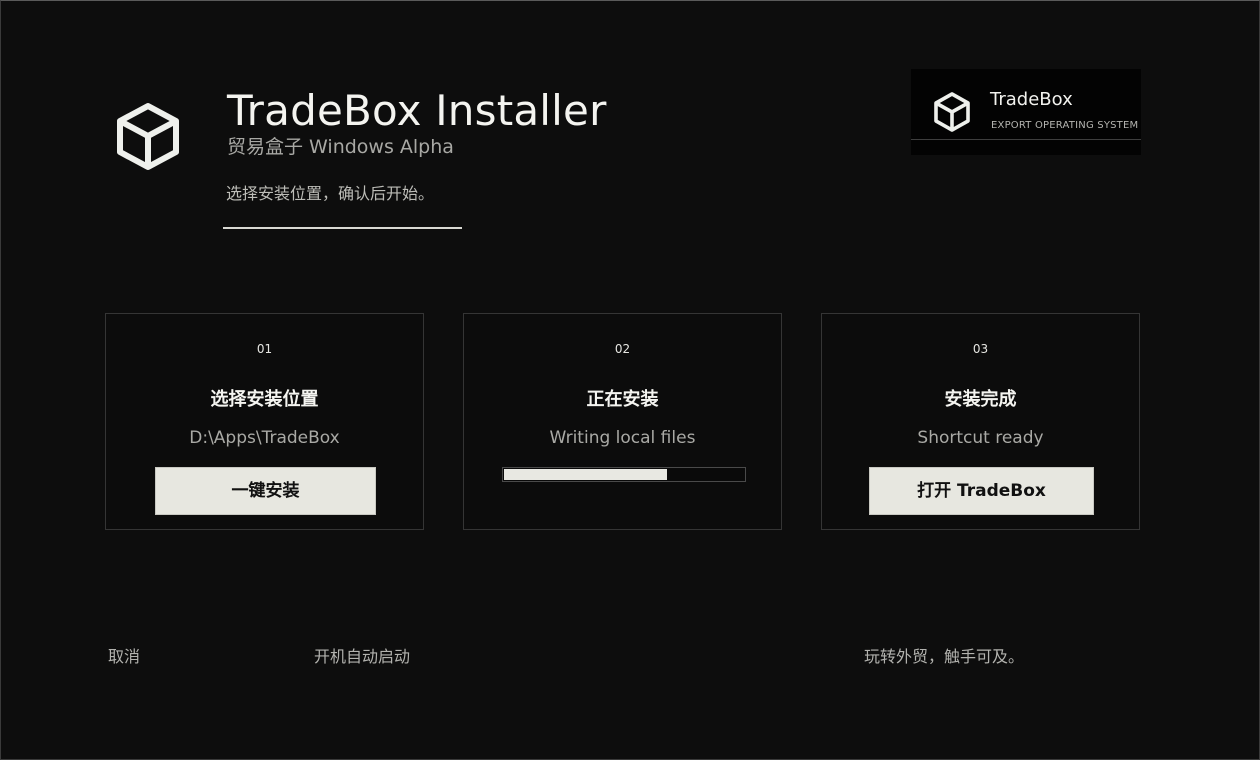 Image resolution: width=1260 pixels, height=760 pixels. Describe the element at coordinates (622, 421) in the screenshot. I see `step-card-installing: 02 正在安装 Writing local files` at that location.